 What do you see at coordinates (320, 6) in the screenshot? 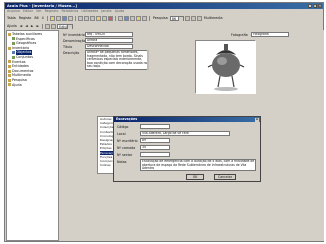
I see `close-button: x` at bounding box center [320, 6].